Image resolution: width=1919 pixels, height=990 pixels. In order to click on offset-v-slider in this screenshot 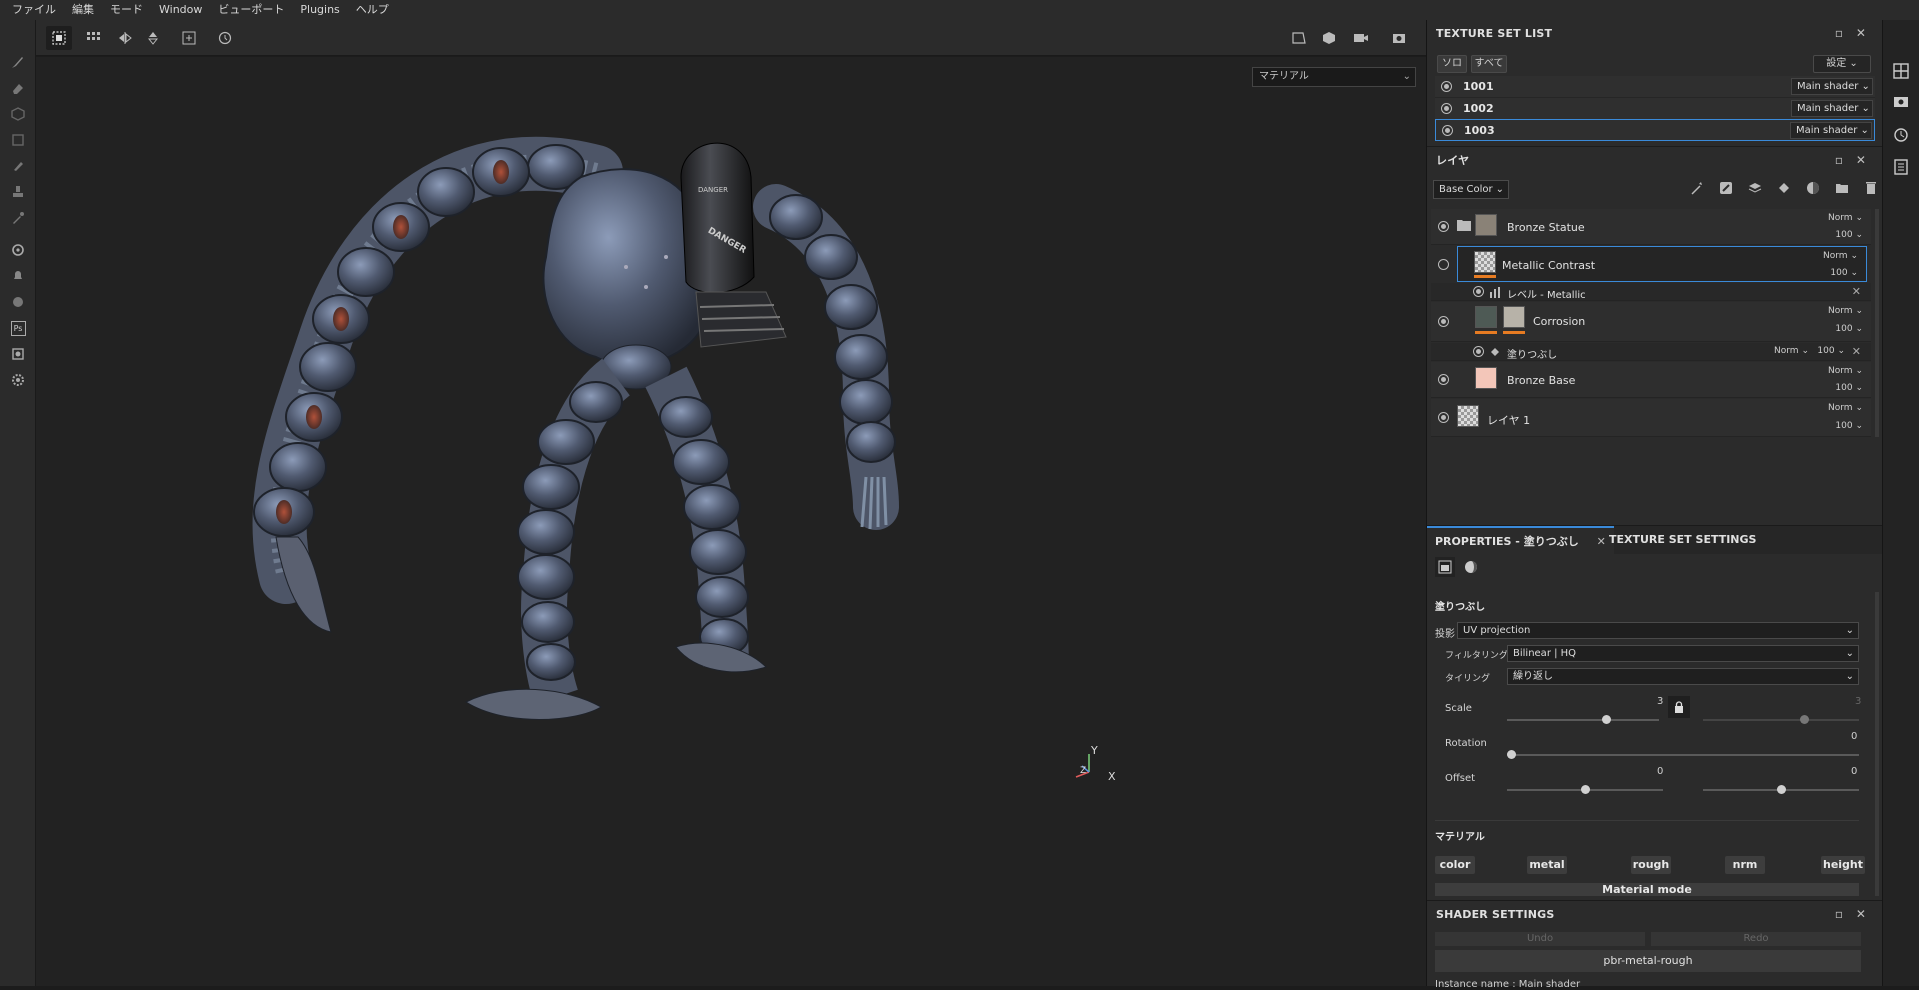, I will do `click(1781, 789)`.